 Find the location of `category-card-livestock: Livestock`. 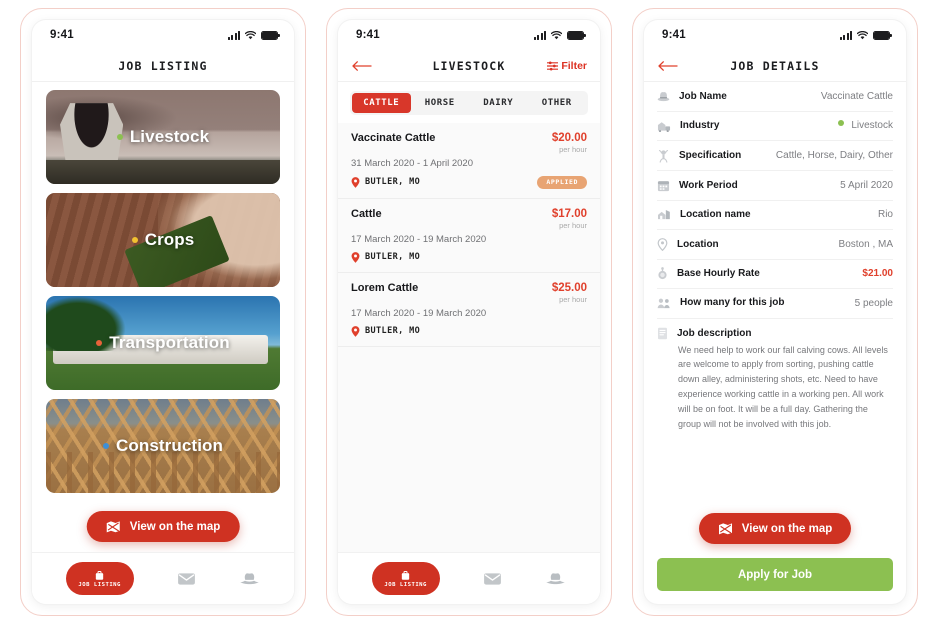

category-card-livestock: Livestock is located at coordinates (163, 137).